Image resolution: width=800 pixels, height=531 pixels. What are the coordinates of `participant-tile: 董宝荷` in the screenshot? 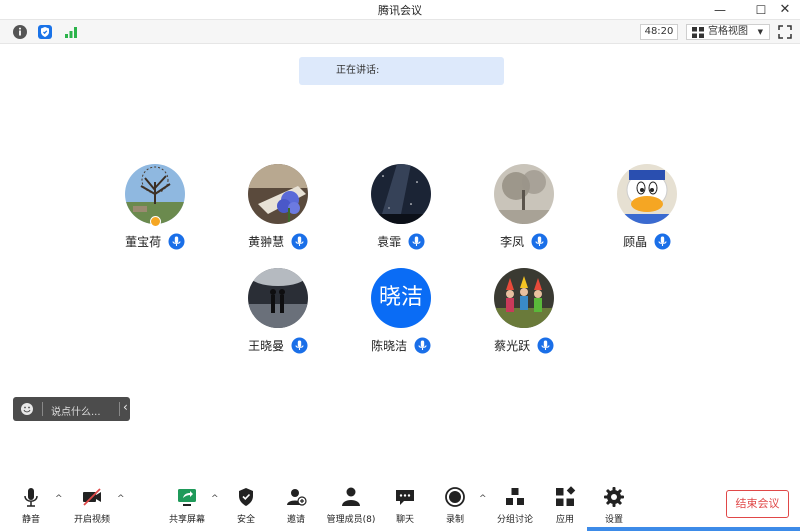 It's located at (155, 209).